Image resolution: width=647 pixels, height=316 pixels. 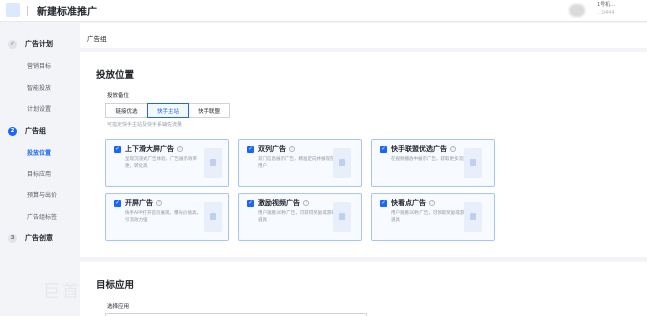 I want to click on option-description: 双门信息展示广告，精准定向并展现在用户, so click(x=296, y=163).